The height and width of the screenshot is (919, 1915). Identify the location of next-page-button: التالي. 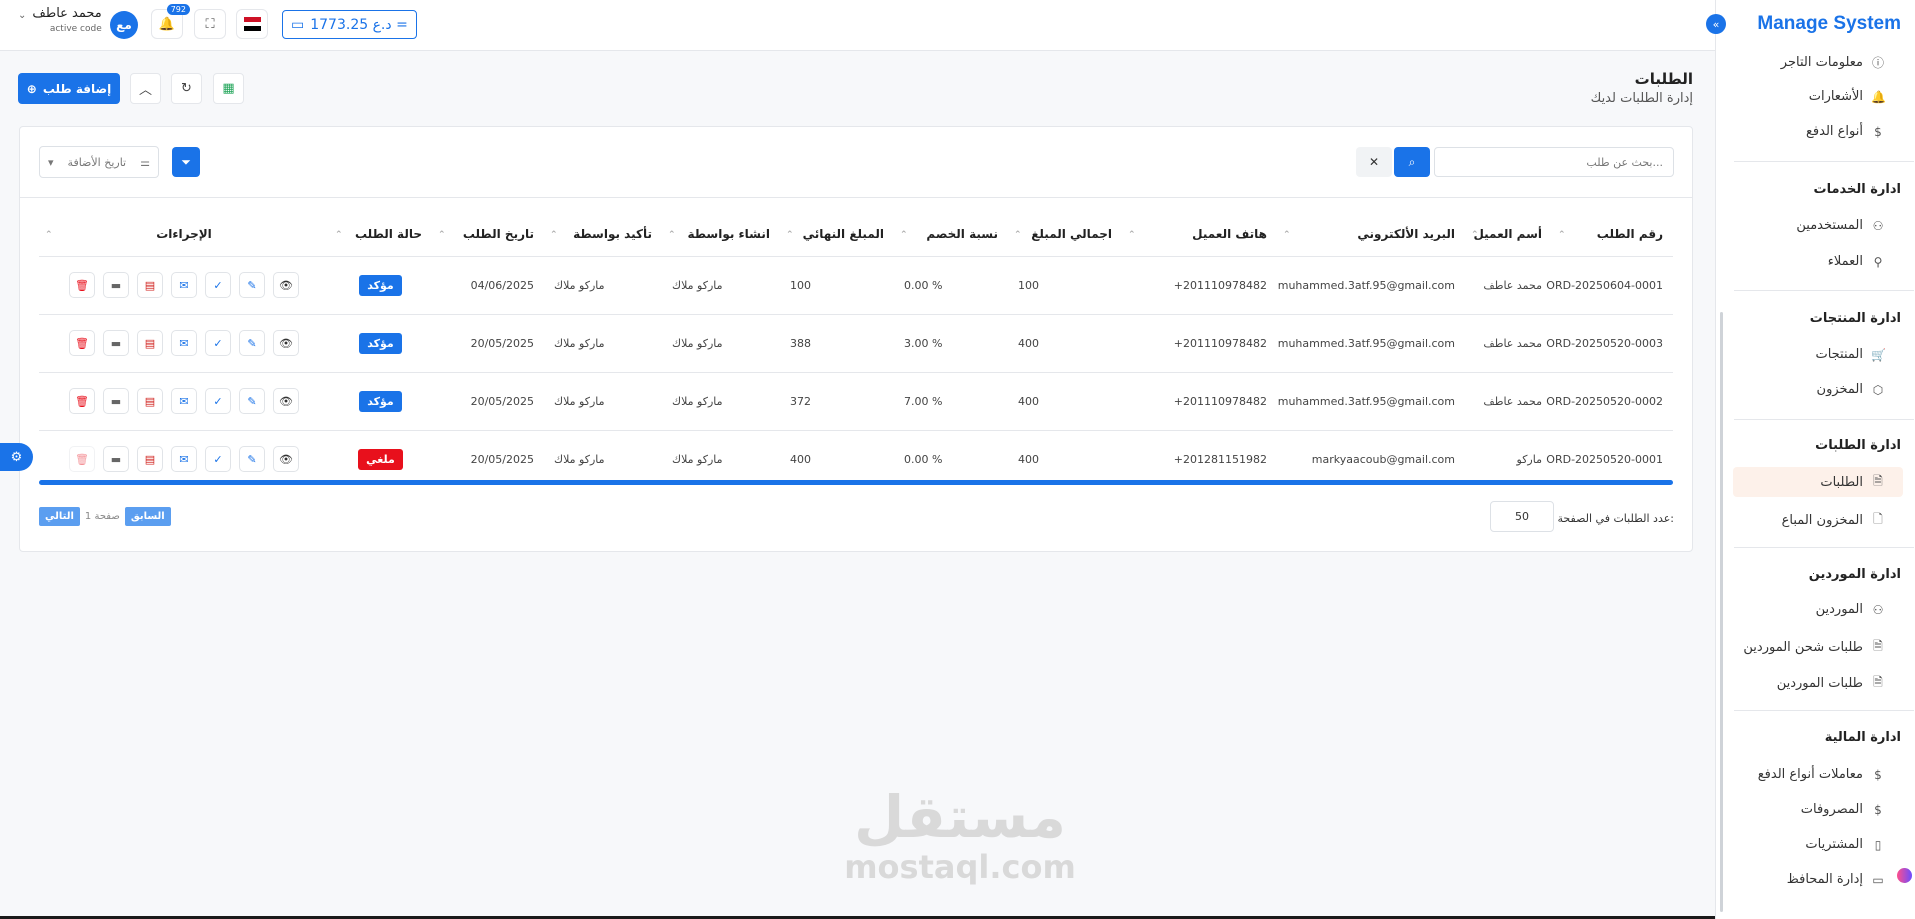
(59, 516).